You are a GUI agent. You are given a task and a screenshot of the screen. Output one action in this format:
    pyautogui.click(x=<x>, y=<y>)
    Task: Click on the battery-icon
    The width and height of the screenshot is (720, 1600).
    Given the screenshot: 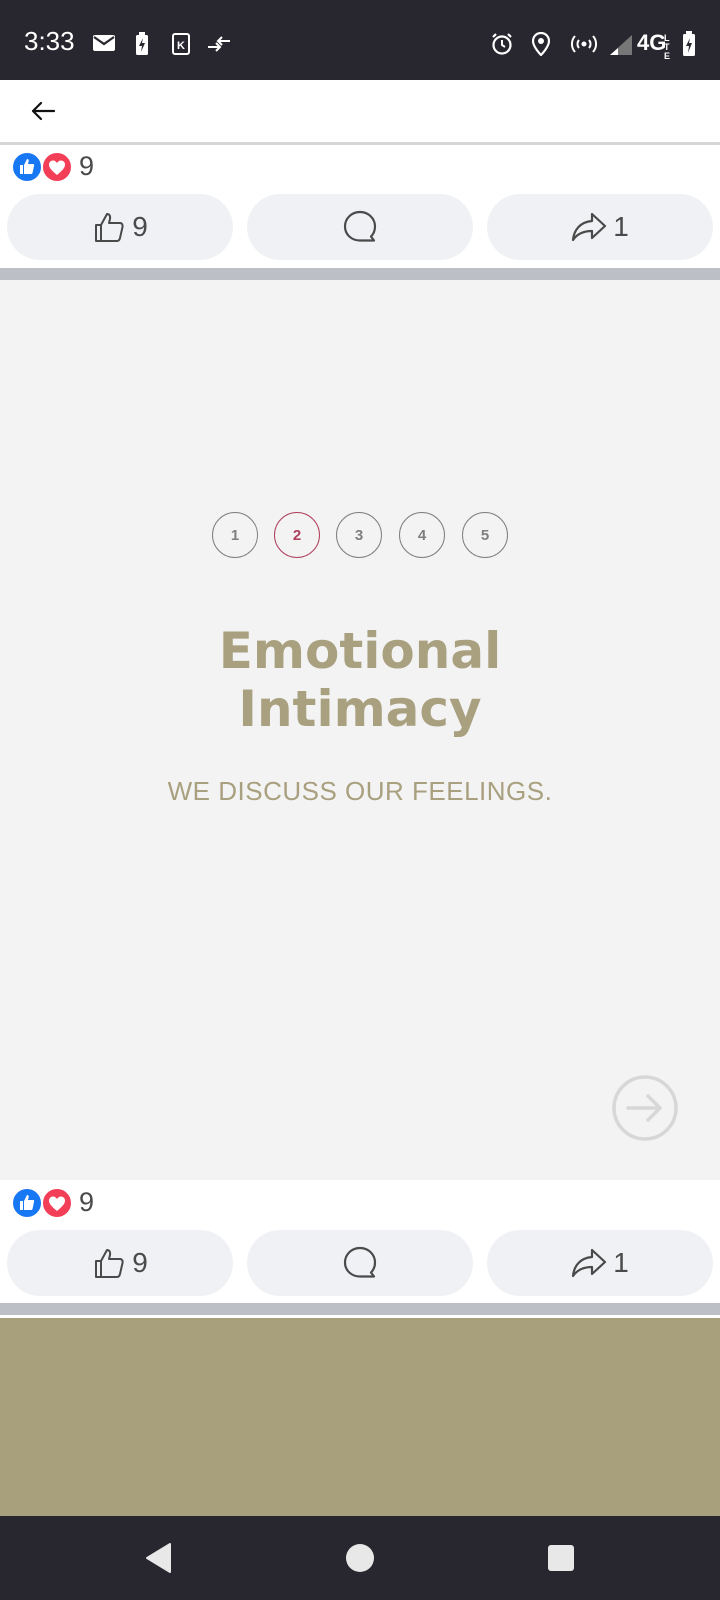 What is the action you would take?
    pyautogui.click(x=689, y=43)
    